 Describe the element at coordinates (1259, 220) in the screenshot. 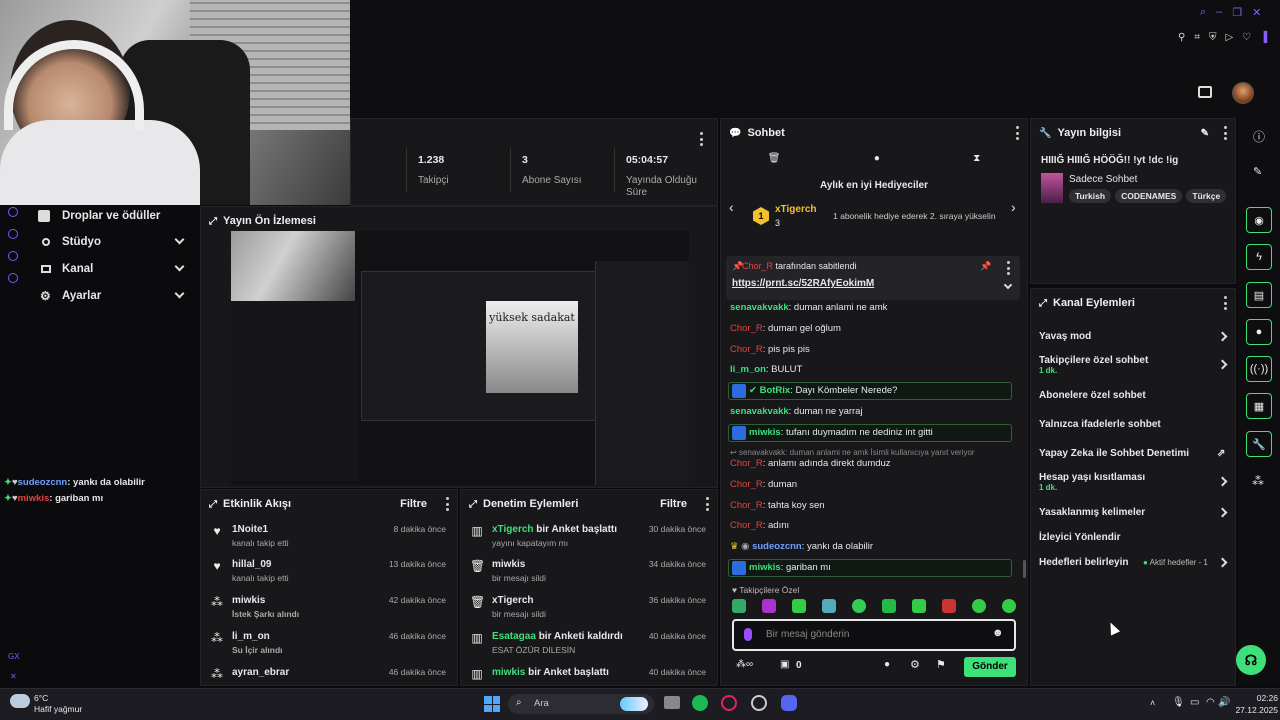

I see `camera-tool-button: ◉` at that location.